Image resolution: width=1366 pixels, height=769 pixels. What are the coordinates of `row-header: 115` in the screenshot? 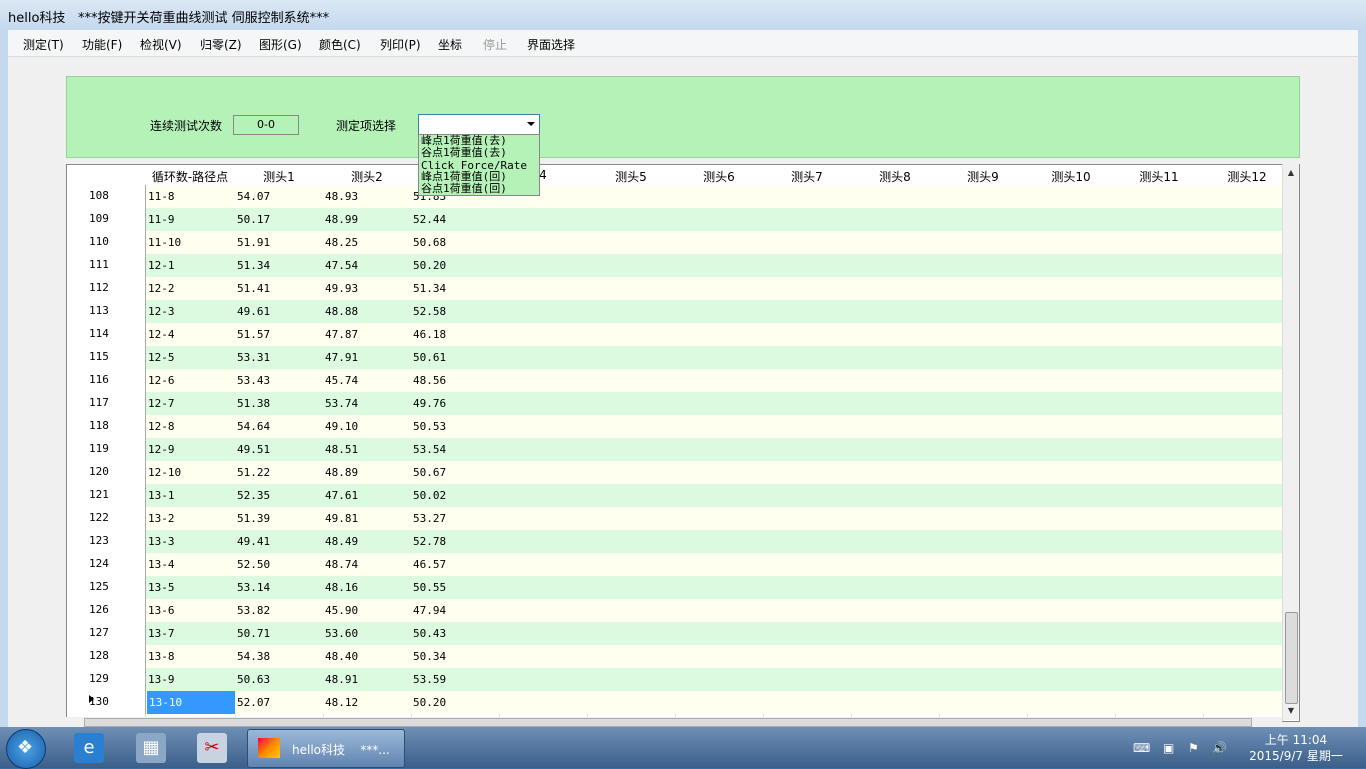 It's located at (106, 357).